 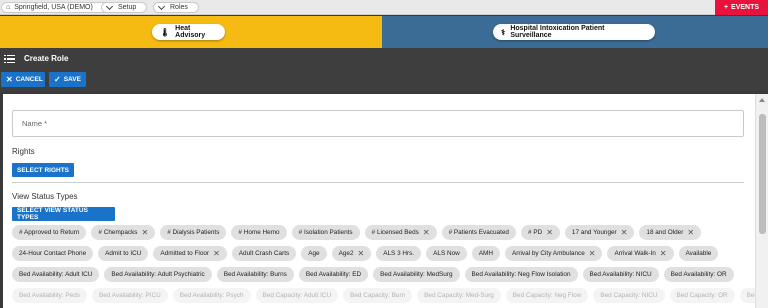 I want to click on status-type-chip-label: # Approved to Return, so click(x=49, y=232).